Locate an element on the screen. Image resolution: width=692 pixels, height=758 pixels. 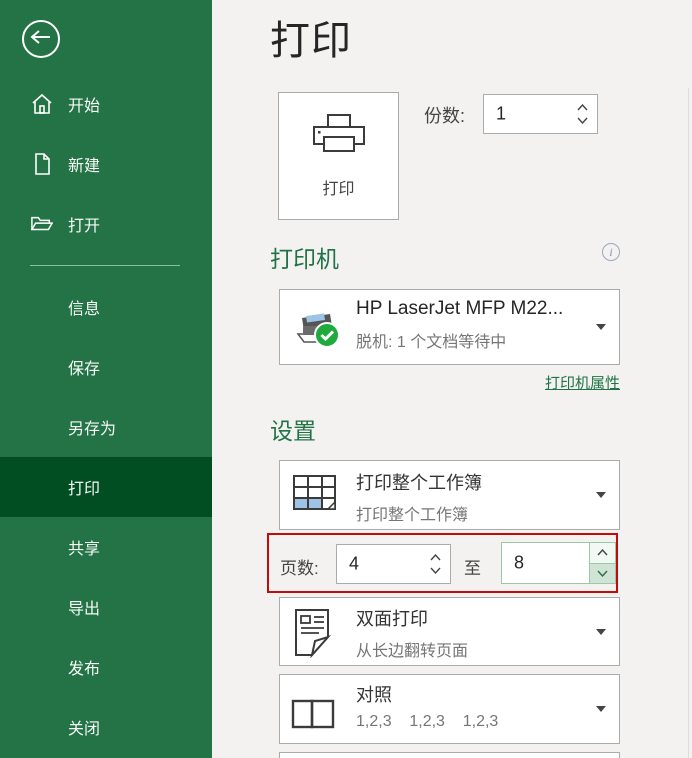
print-button: 打印 is located at coordinates (338, 156).